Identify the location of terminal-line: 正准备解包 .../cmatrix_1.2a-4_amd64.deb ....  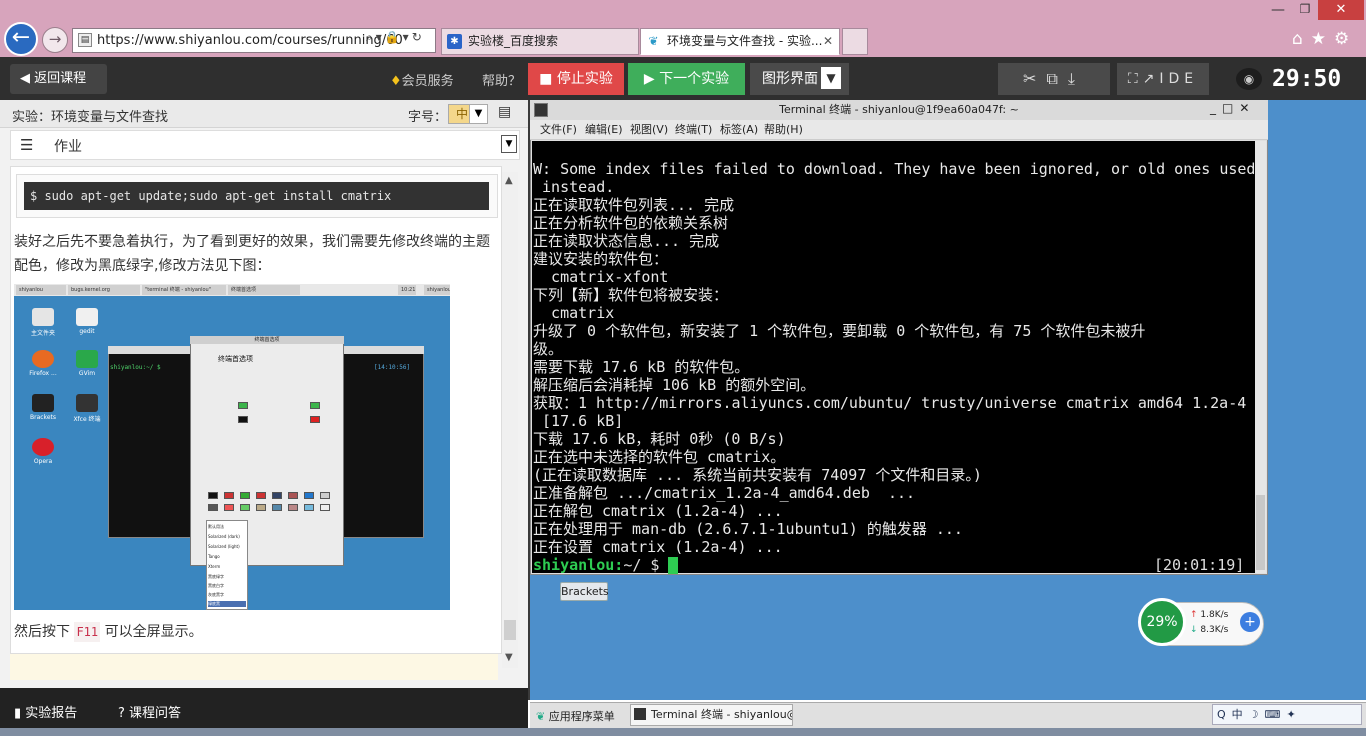
(724, 493).